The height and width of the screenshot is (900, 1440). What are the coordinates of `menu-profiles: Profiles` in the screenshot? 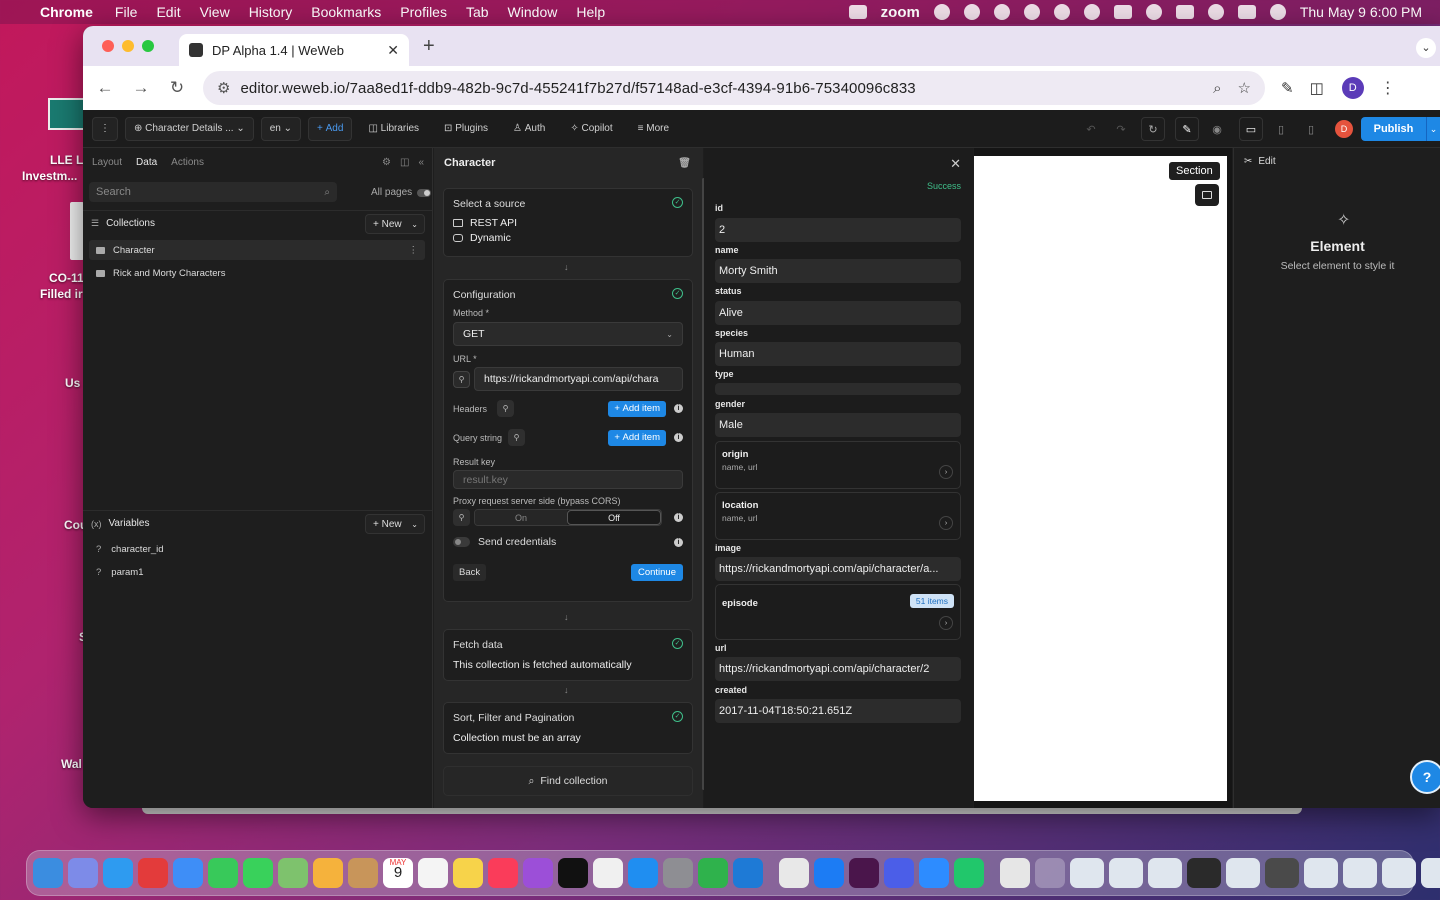 It's located at (423, 12).